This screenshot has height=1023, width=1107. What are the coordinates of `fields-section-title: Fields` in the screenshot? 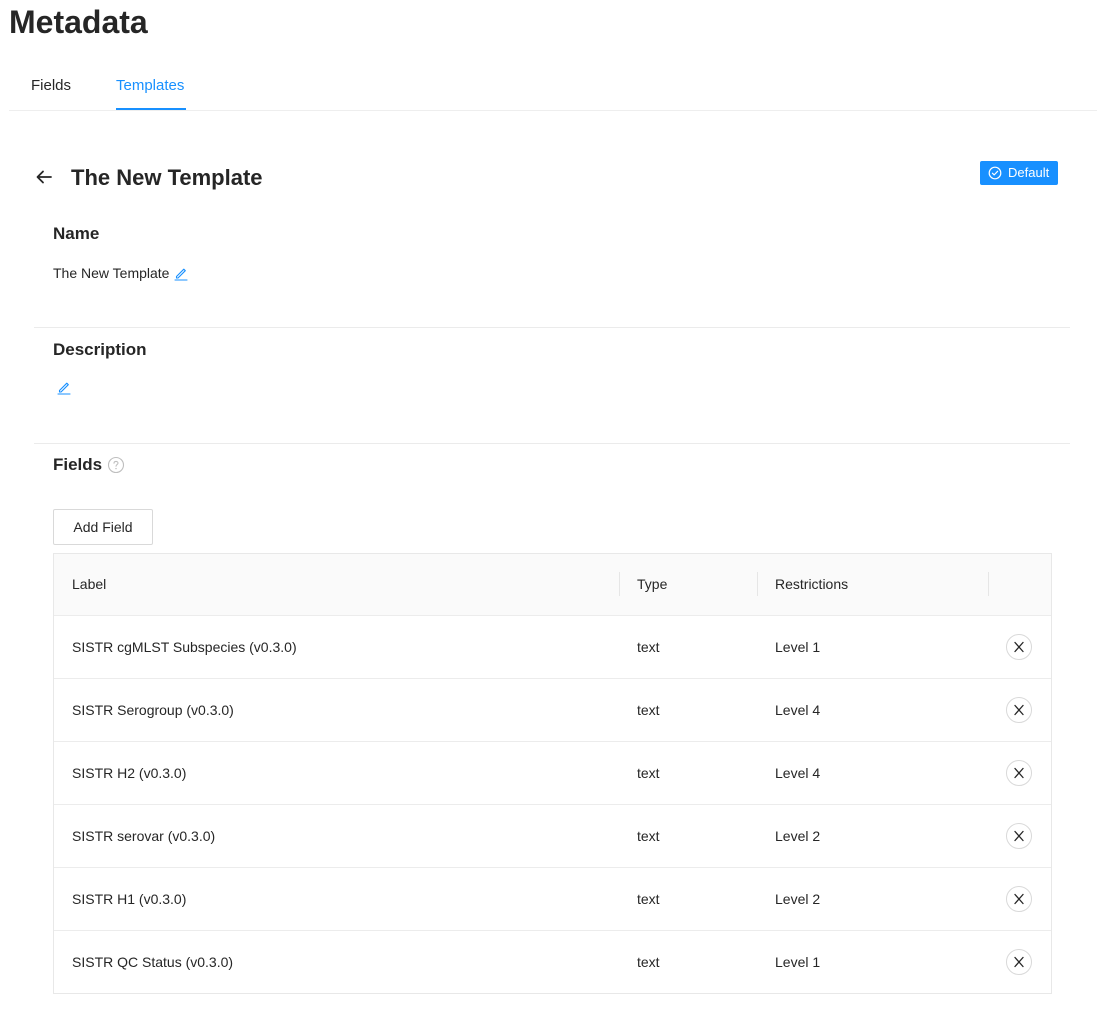 It's located at (89, 465).